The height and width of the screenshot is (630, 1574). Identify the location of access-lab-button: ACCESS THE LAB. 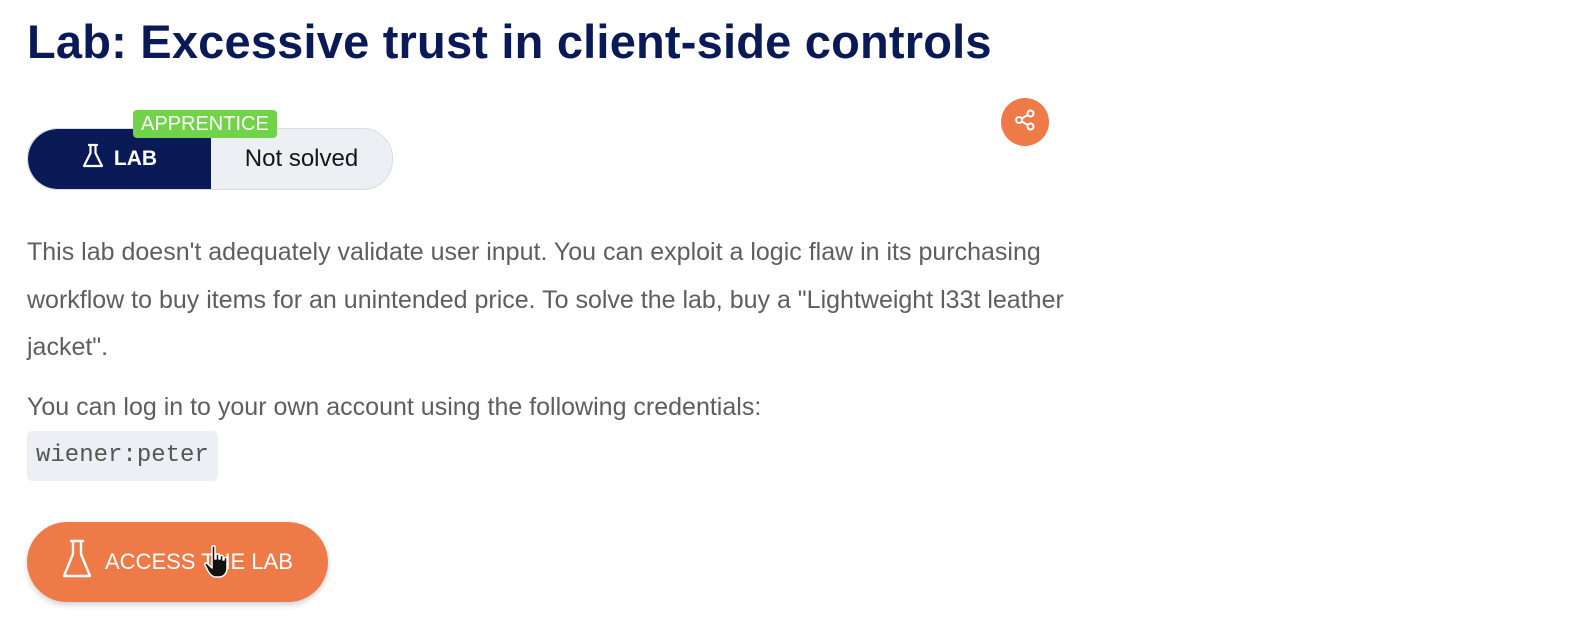
(177, 562).